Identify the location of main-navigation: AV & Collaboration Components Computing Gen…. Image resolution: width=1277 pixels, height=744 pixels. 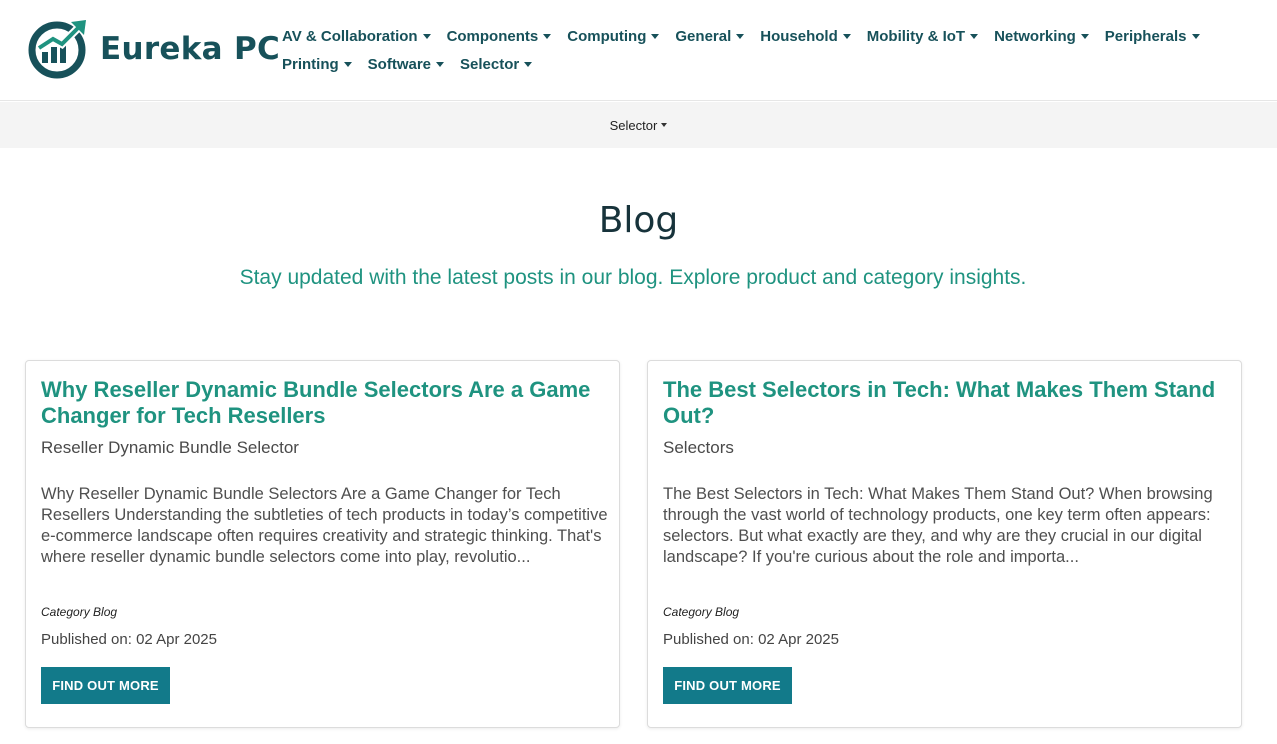
(762, 50).